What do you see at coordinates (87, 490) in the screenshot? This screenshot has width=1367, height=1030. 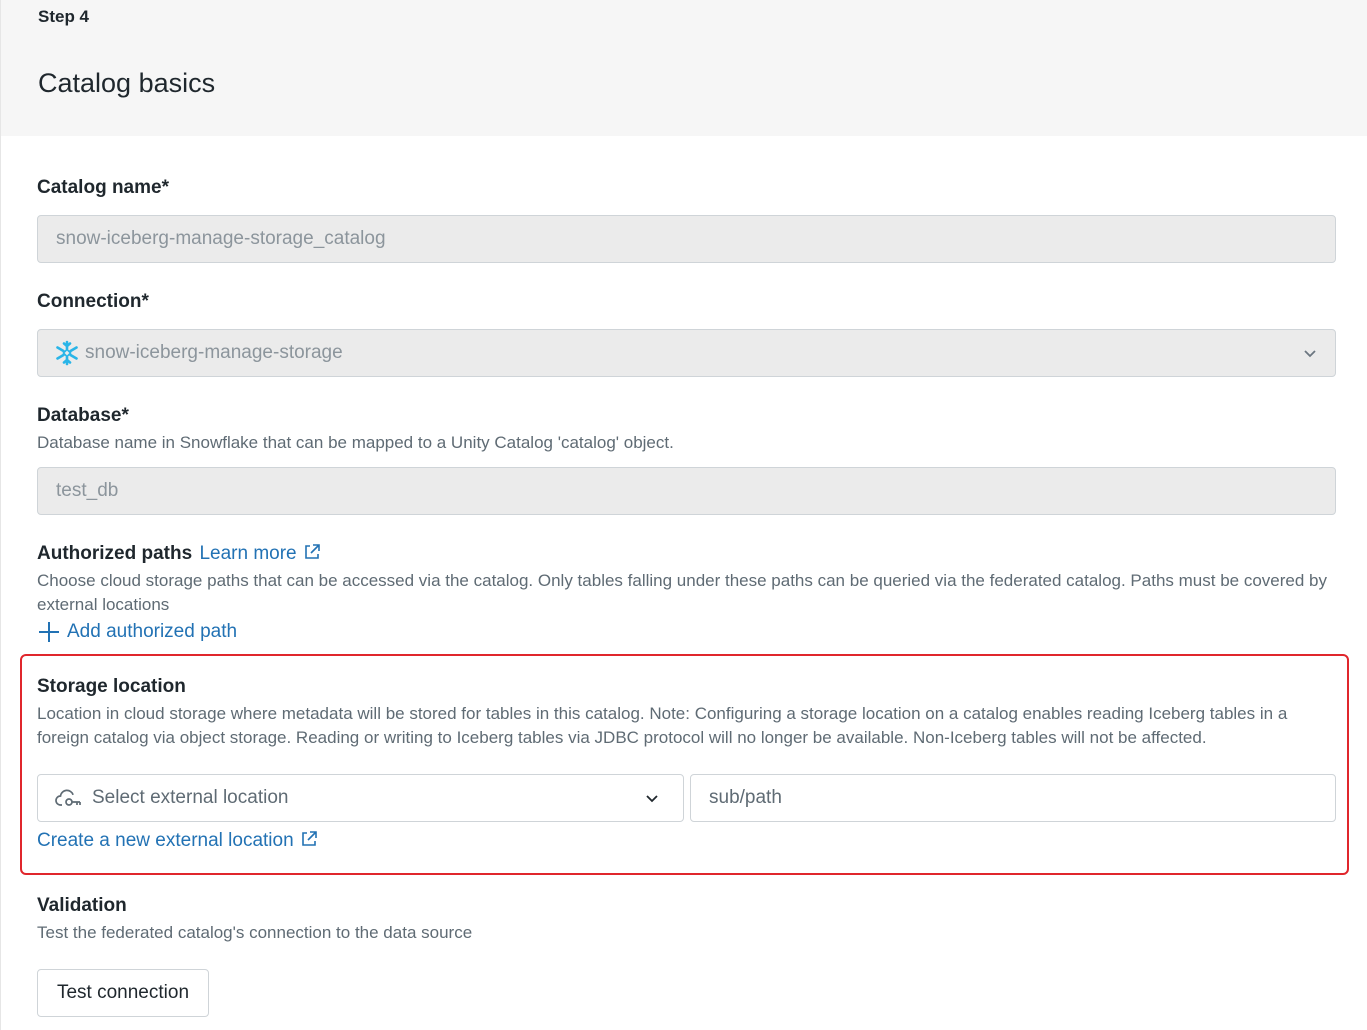 I see `database-value: test_db` at bounding box center [87, 490].